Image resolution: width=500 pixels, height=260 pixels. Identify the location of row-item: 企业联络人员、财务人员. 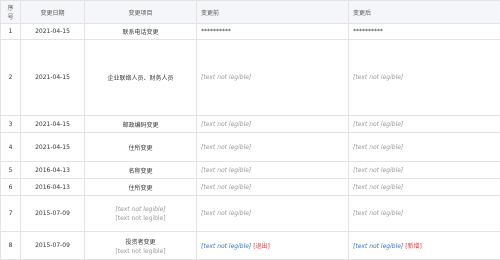
(140, 77).